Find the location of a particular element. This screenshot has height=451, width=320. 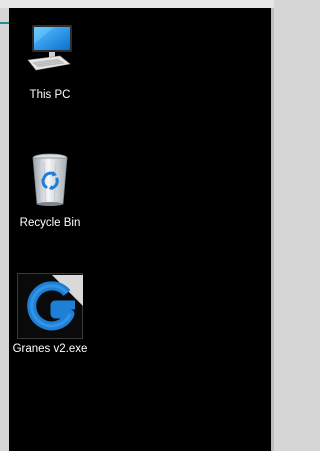

app-g-logo-icon is located at coordinates (50, 306).